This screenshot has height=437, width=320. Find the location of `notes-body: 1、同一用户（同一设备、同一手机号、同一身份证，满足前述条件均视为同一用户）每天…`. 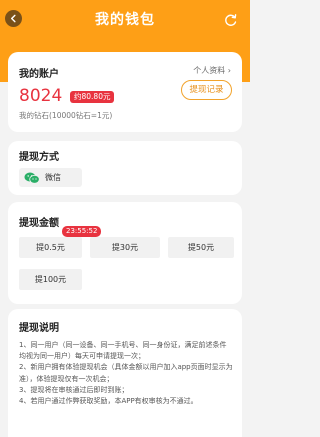

notes-body: 1、同一用户（同一设备、同一手机号、同一身份证，满足前述条件均视为同一用户）每天… is located at coordinates (126, 373).